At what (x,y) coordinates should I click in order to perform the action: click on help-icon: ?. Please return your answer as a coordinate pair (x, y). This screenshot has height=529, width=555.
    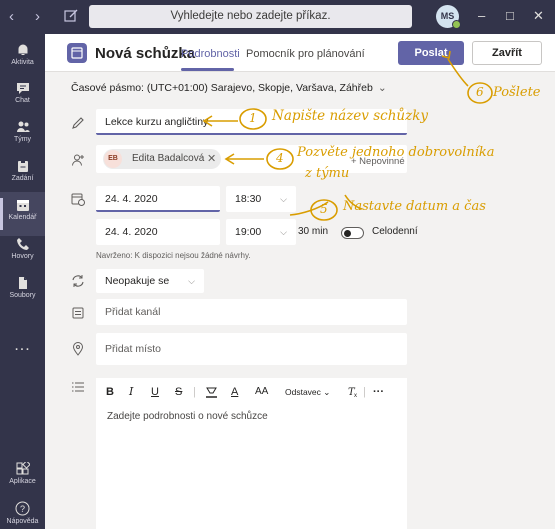
    Looking at the image, I should click on (22, 508).